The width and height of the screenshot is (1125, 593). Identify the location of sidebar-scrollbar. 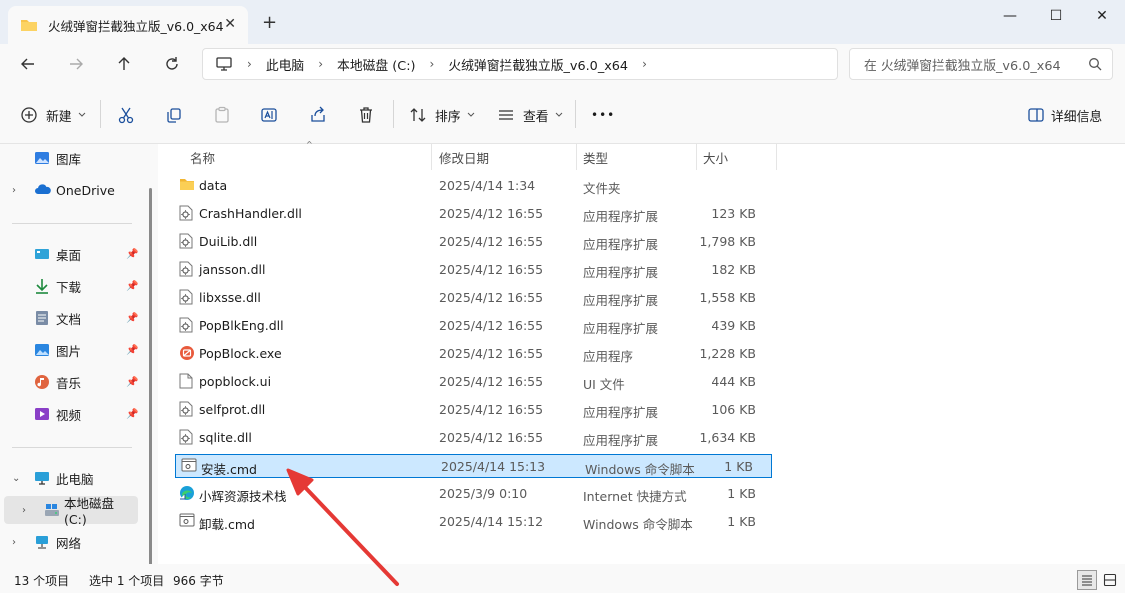
(151, 356).